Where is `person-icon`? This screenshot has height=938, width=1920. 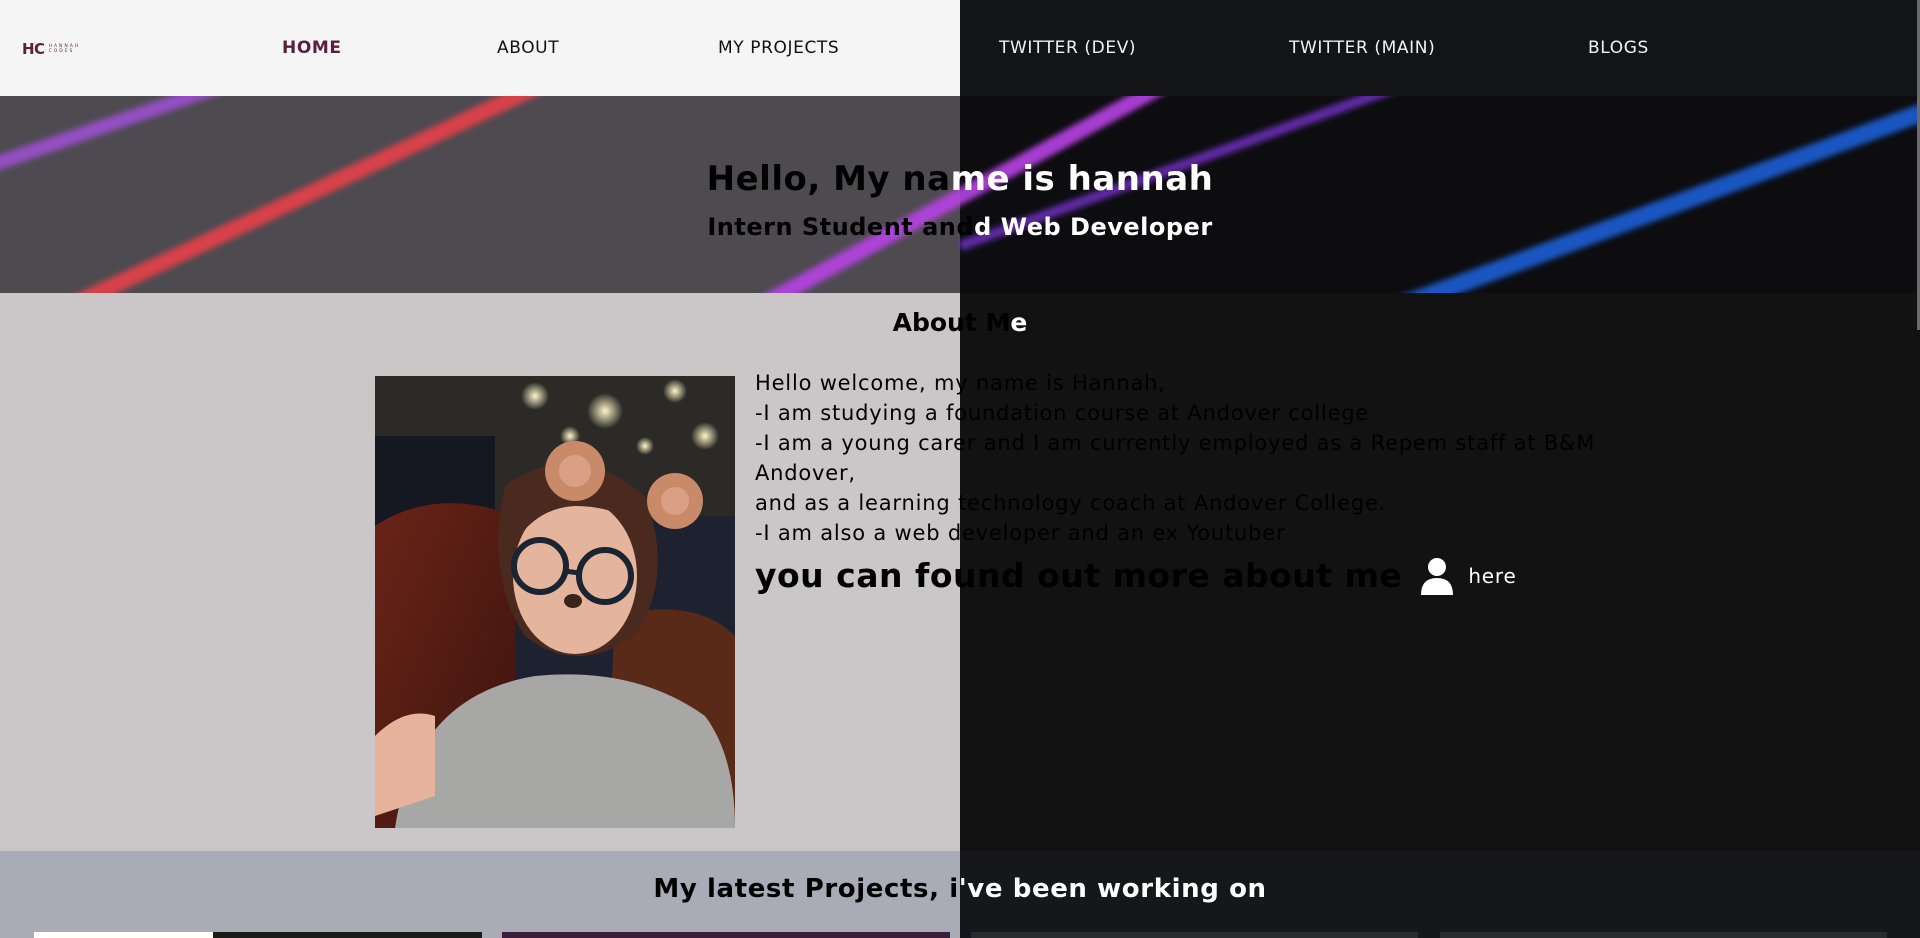 person-icon is located at coordinates (1437, 576).